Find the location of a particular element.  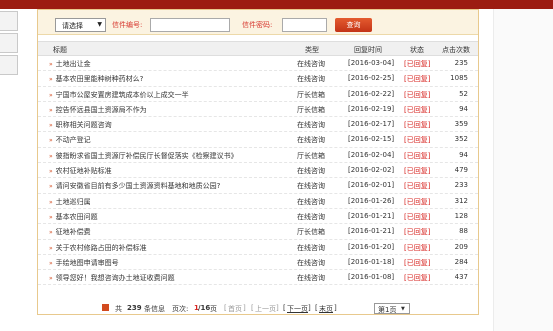

next-page-link: 下一页 is located at coordinates (297, 309).